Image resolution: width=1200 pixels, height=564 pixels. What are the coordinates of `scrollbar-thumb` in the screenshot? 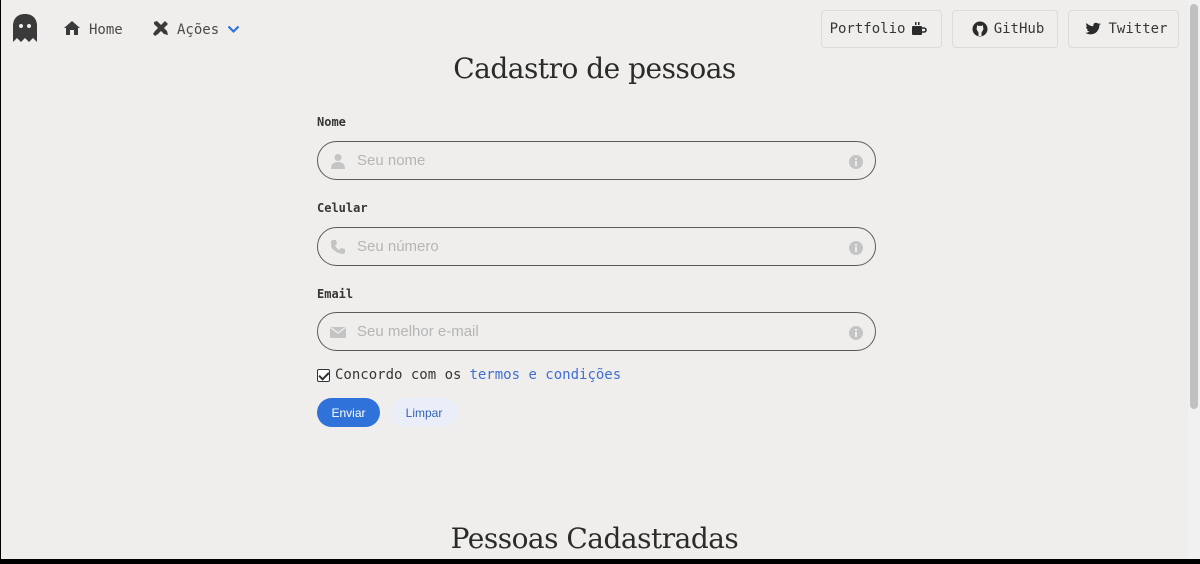 It's located at (1194, 206).